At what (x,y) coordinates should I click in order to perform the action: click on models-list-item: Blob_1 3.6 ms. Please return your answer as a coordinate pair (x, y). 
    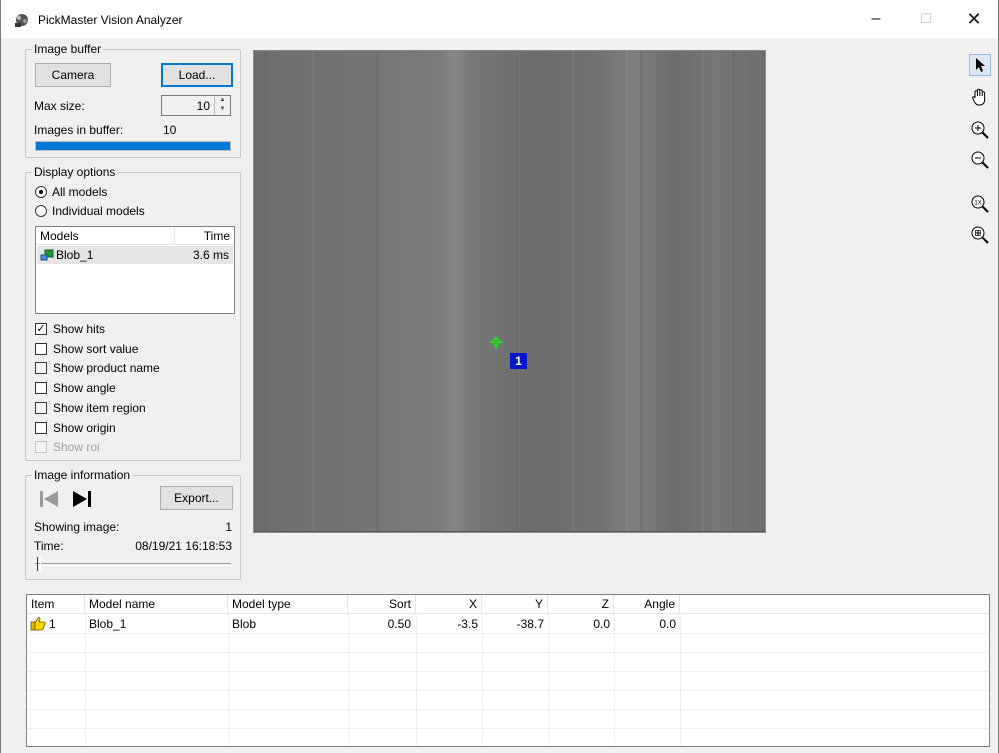
    Looking at the image, I should click on (135, 255).